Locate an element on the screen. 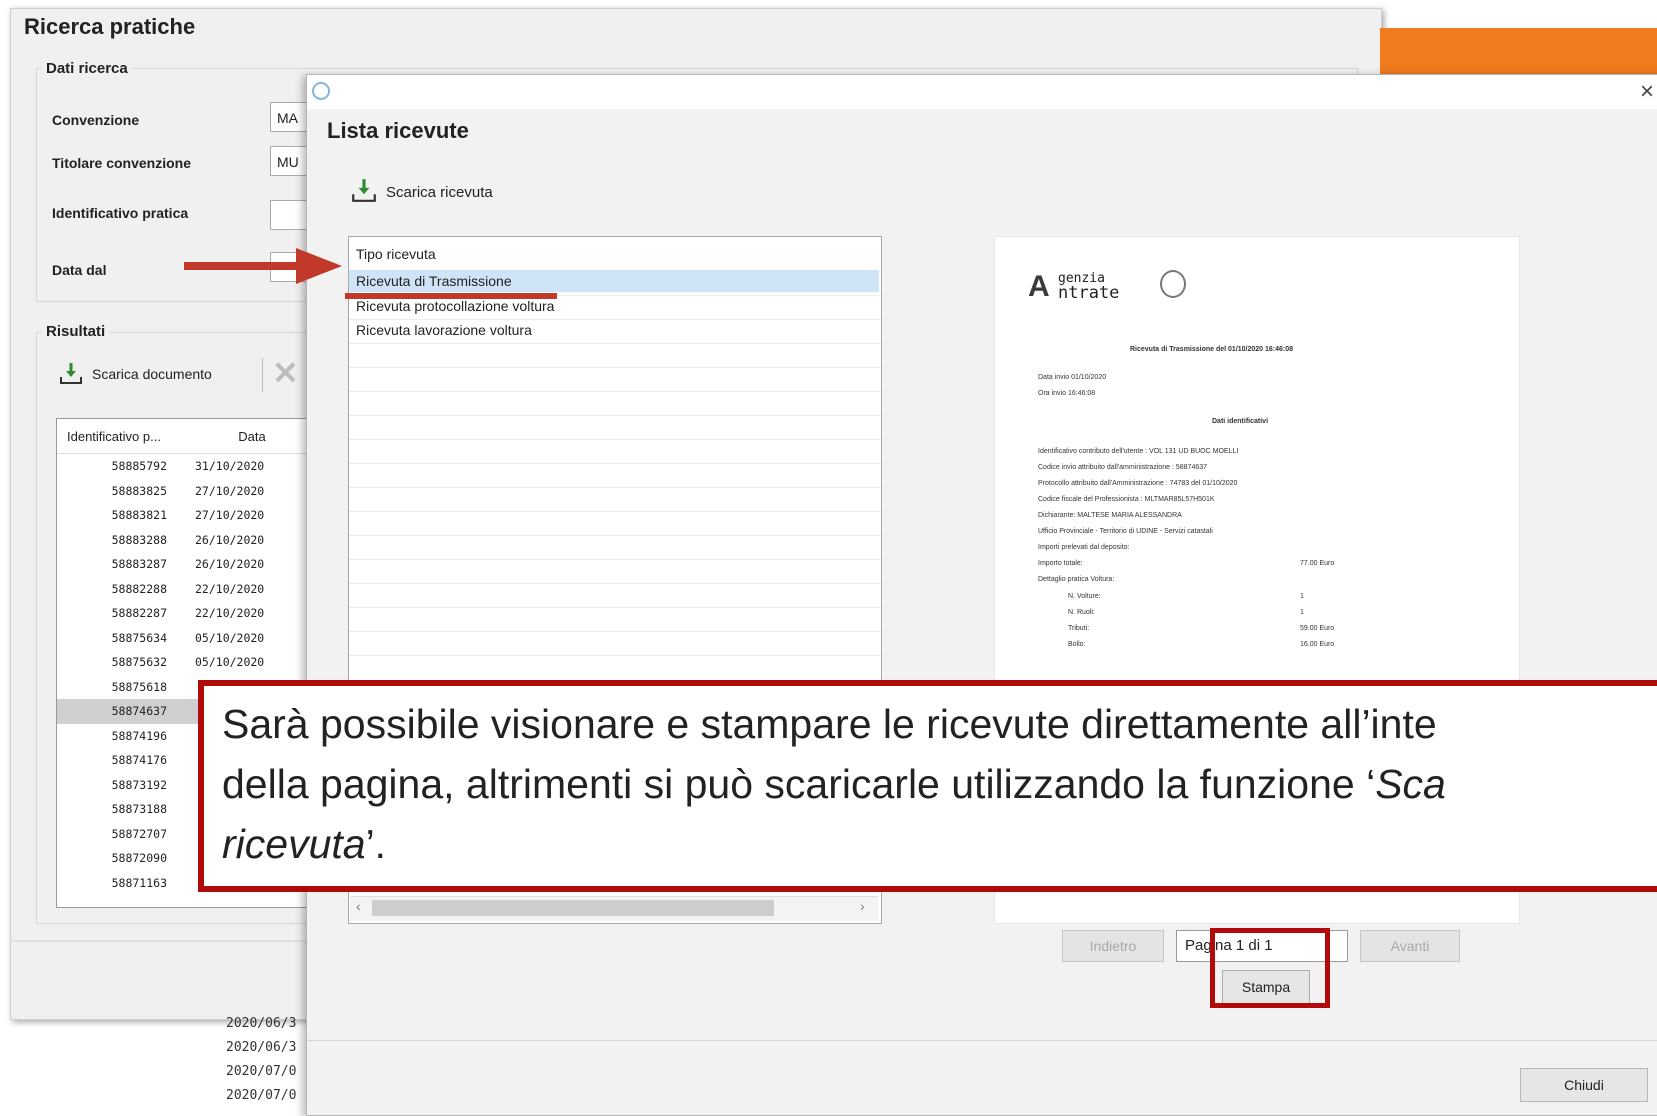  doc-detail-label: N. Volture: is located at coordinates (1084, 596).